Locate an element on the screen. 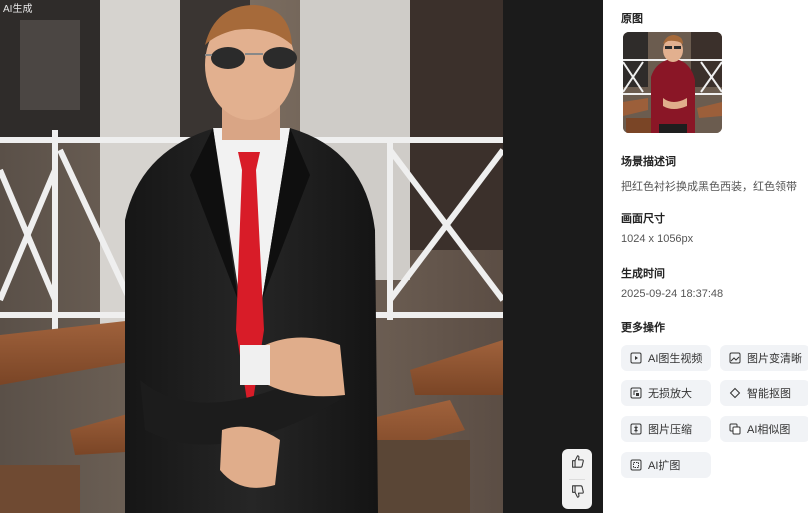  thumbs-down-icon is located at coordinates (577, 494).